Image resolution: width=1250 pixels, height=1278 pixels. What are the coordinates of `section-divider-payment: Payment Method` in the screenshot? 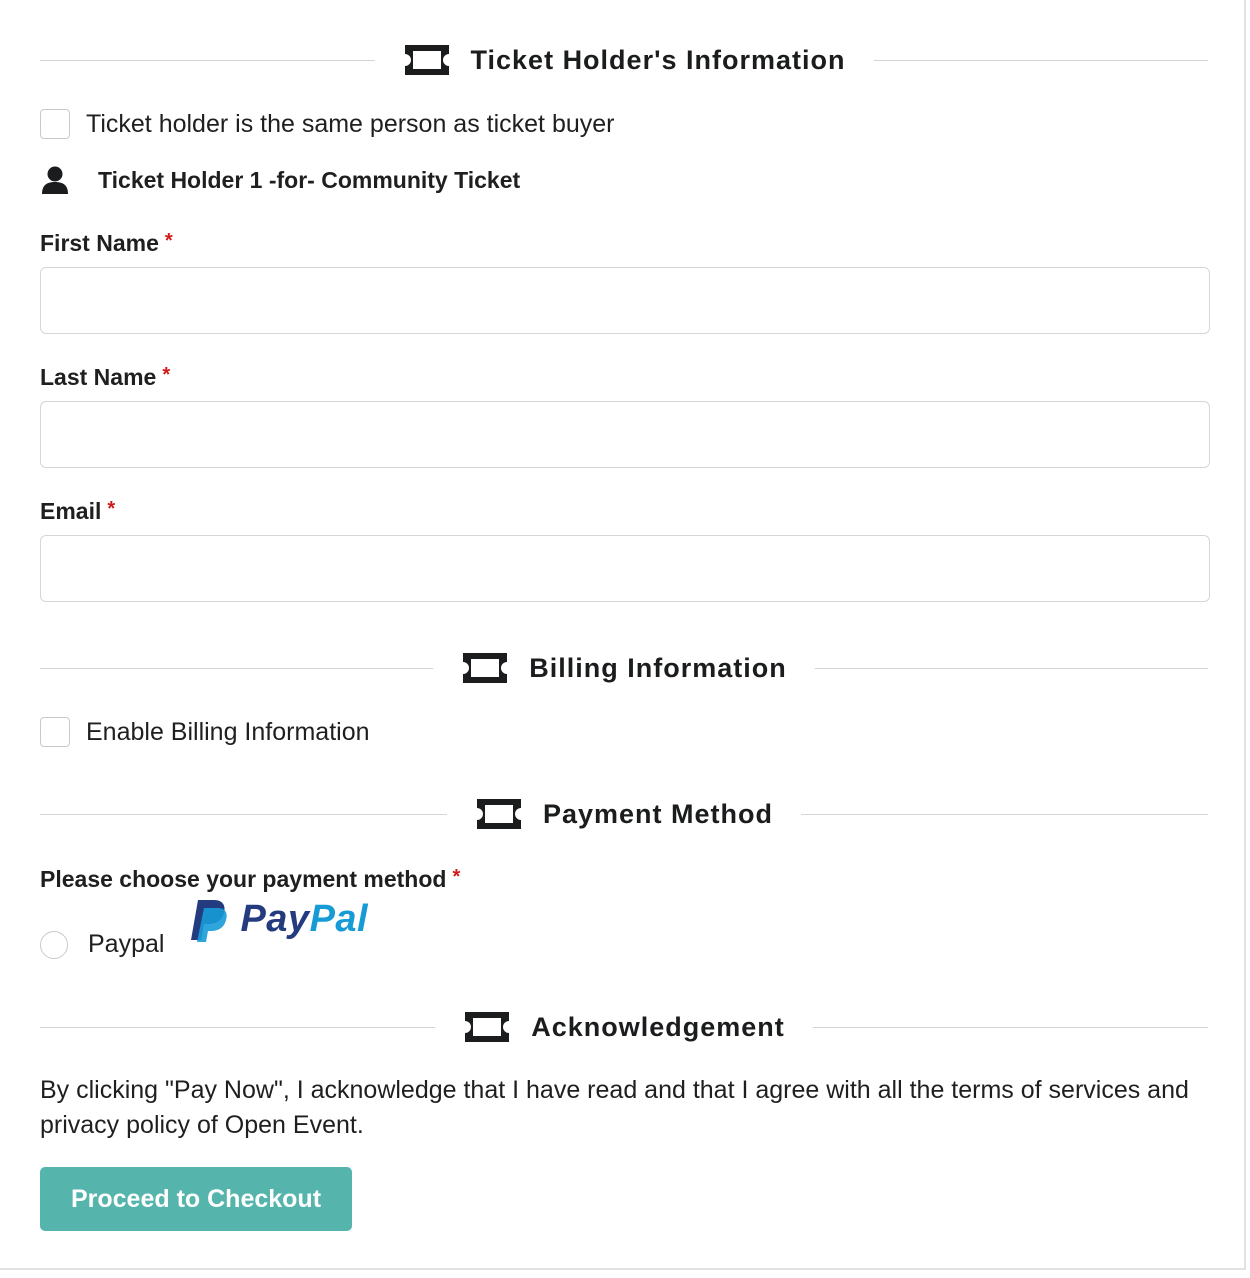 It's located at (624, 814).